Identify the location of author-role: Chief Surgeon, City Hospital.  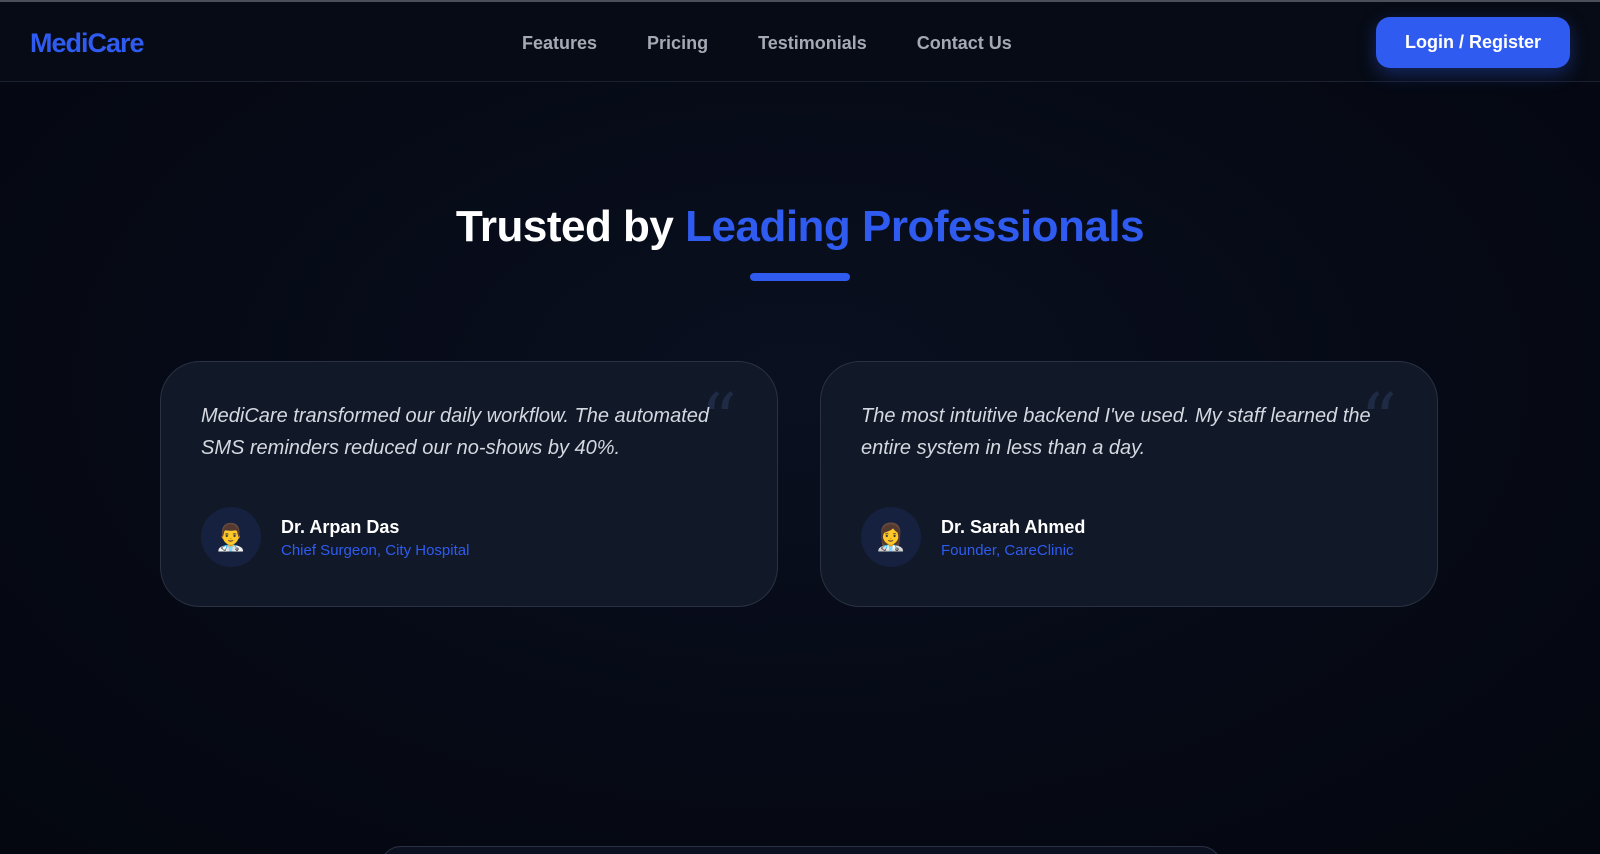
(375, 550).